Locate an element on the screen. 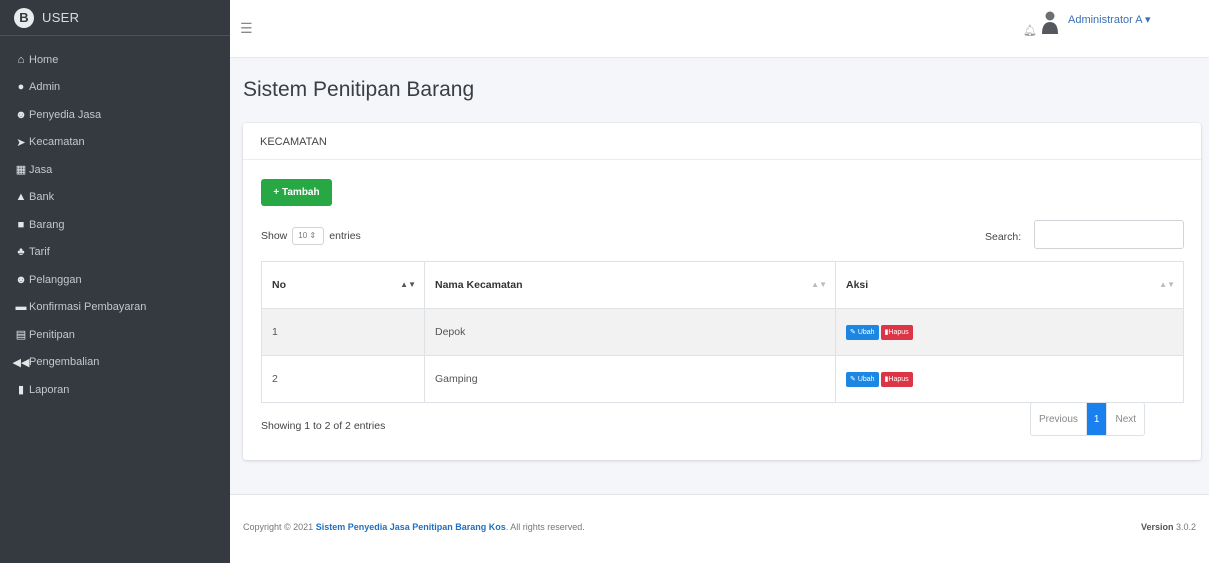  column-header-nama-kecamatan: Nama Kecamatan ▲▼ is located at coordinates (630, 285).